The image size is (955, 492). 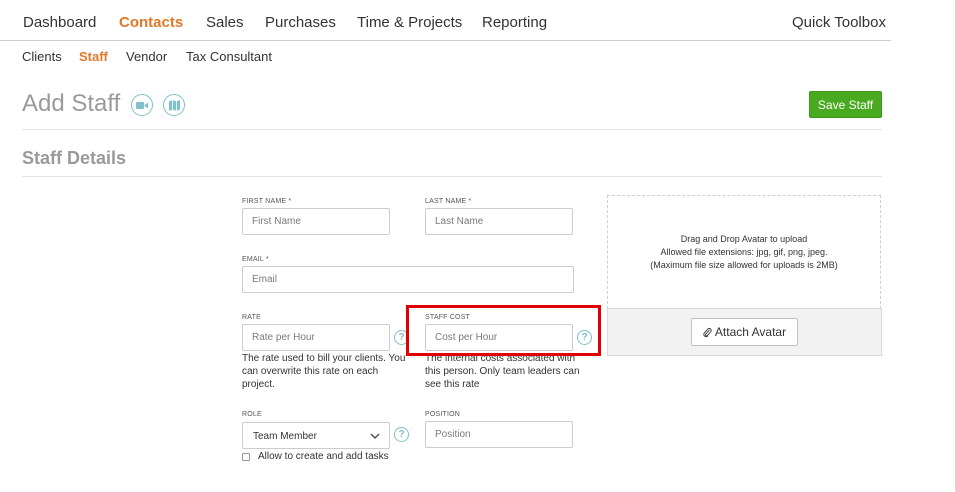 I want to click on role-select: Team Member, so click(x=316, y=435).